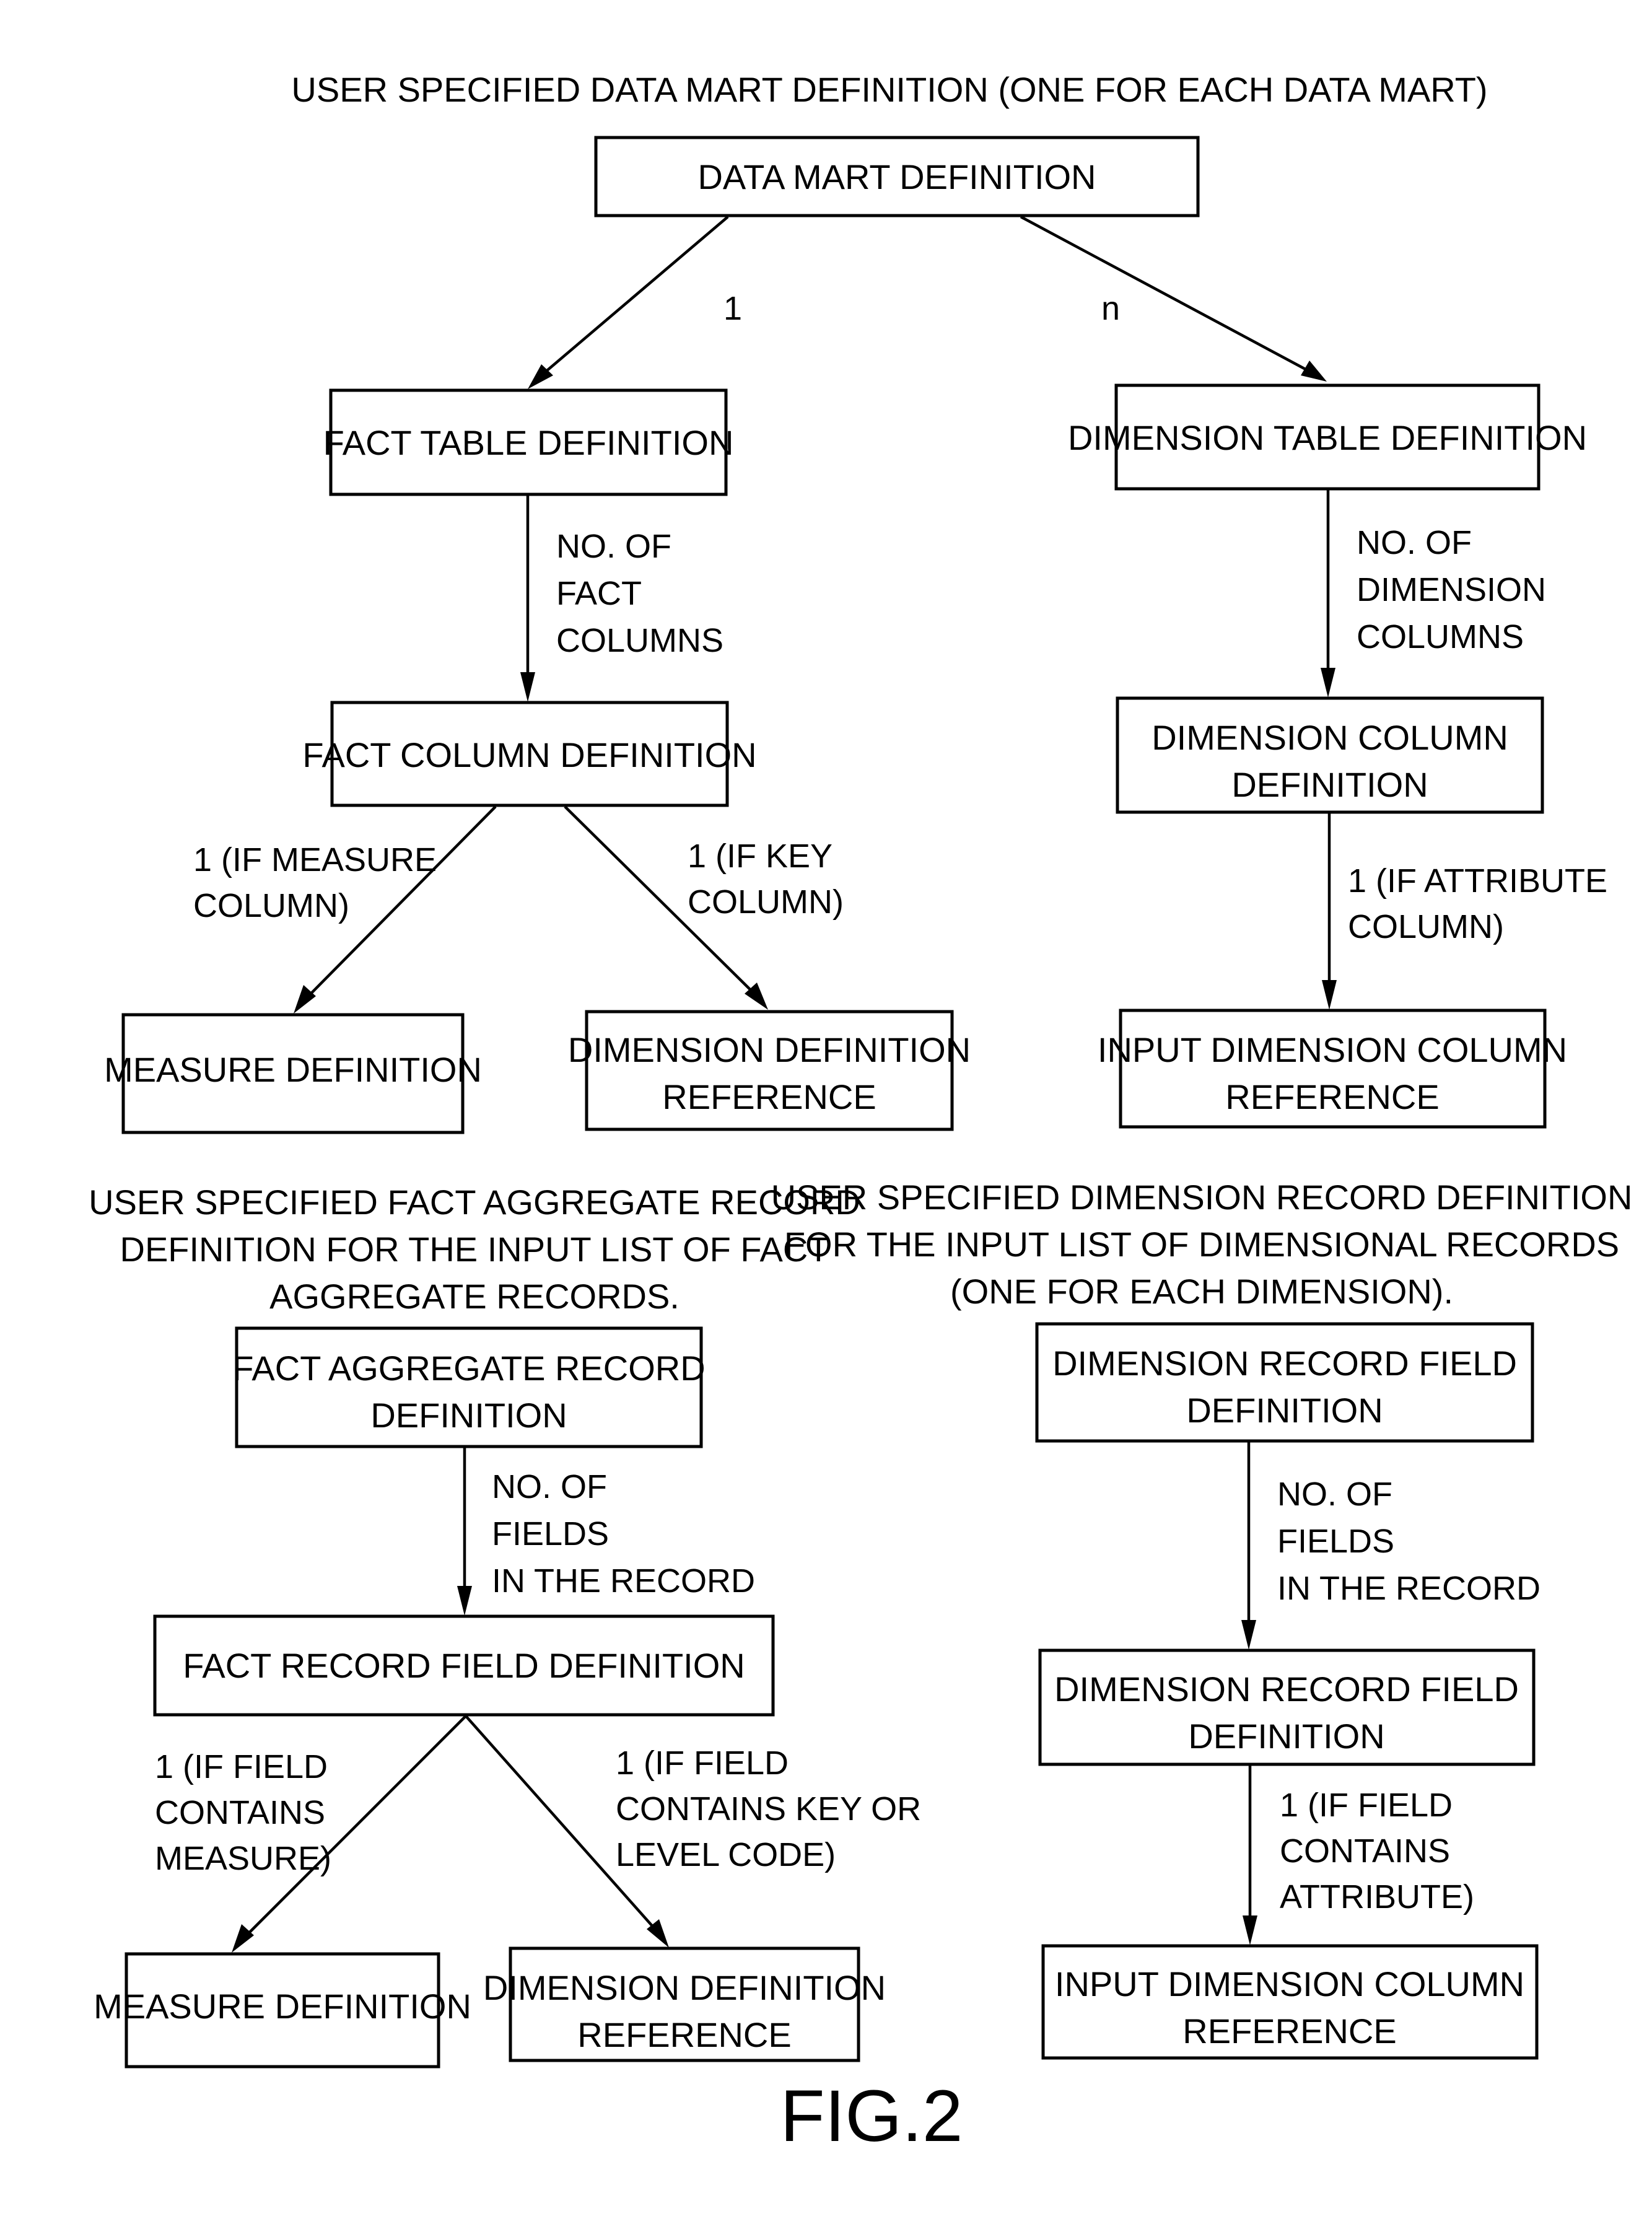  I want to click on node-label: DIMENSION TABLE DEFINITION, so click(1327, 438).